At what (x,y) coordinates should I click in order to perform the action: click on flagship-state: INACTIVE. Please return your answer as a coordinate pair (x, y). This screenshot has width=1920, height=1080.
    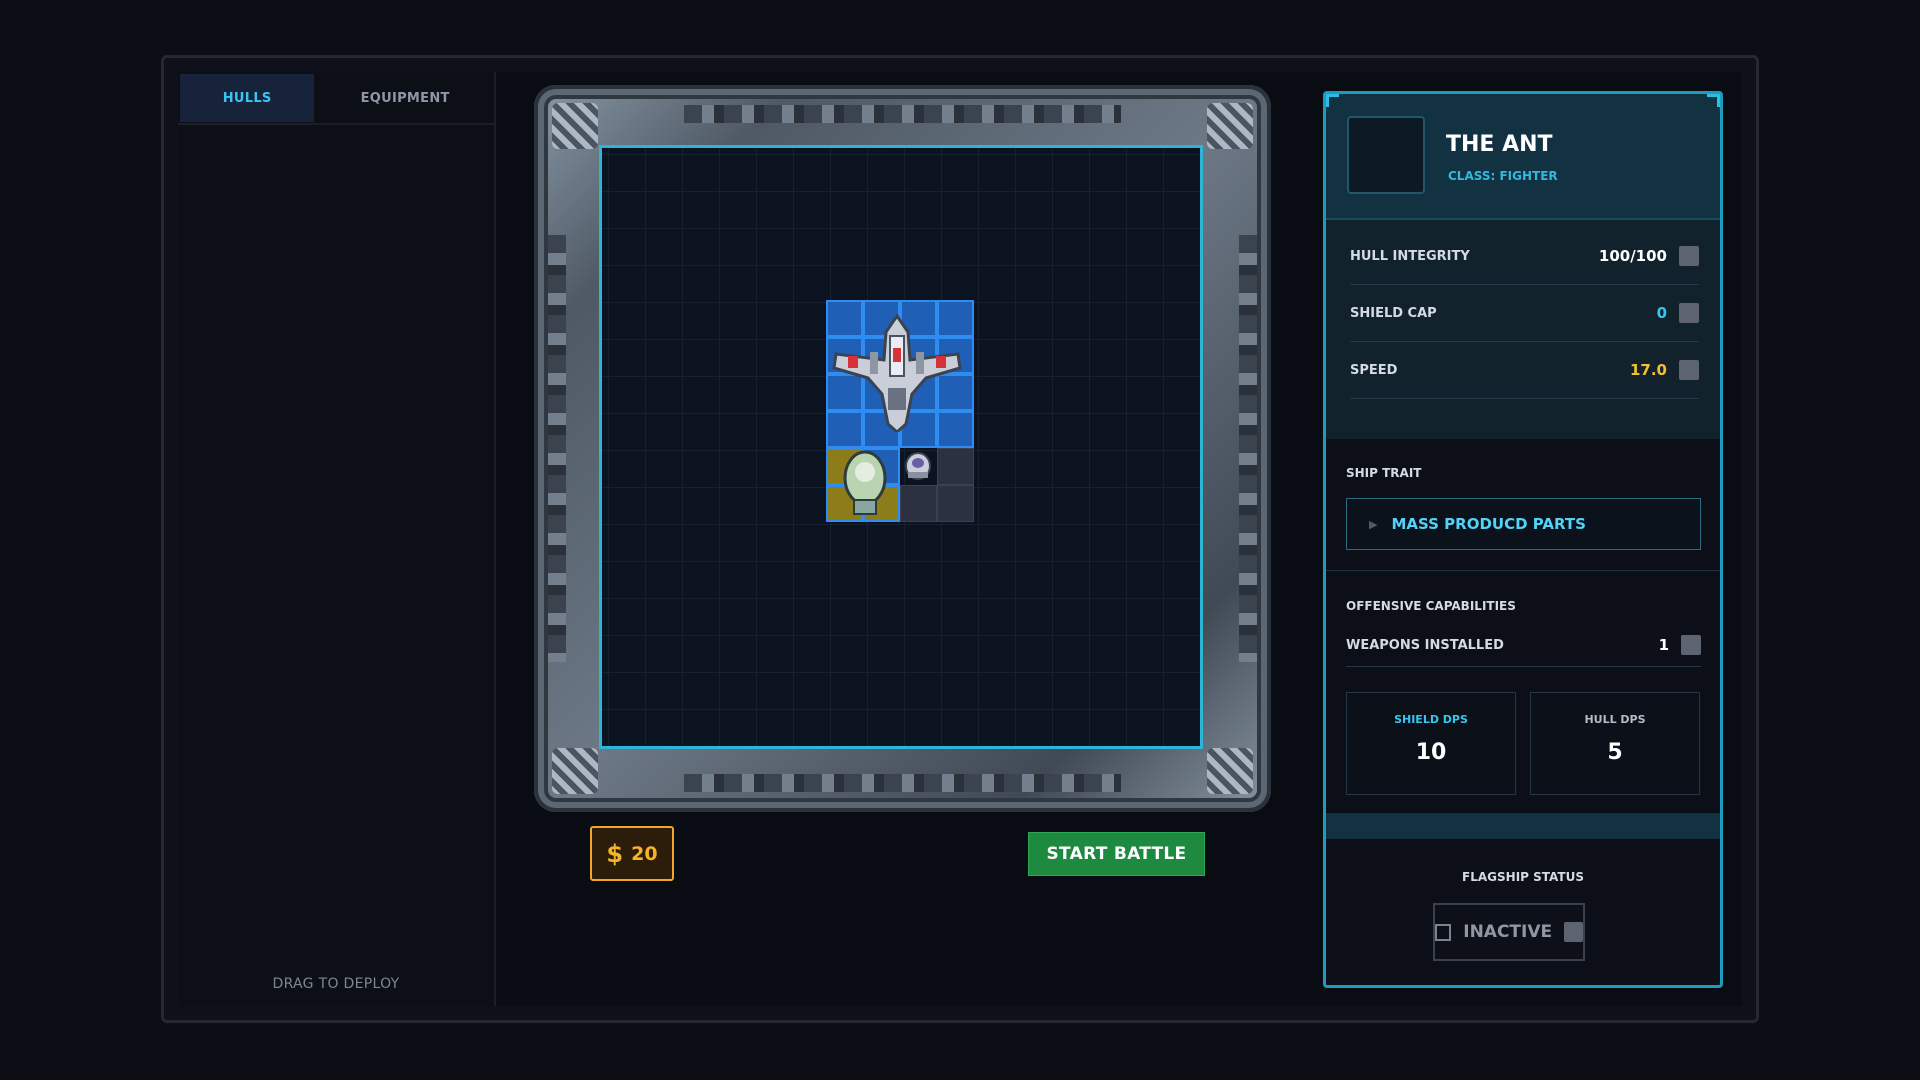
    Looking at the image, I should click on (1508, 932).